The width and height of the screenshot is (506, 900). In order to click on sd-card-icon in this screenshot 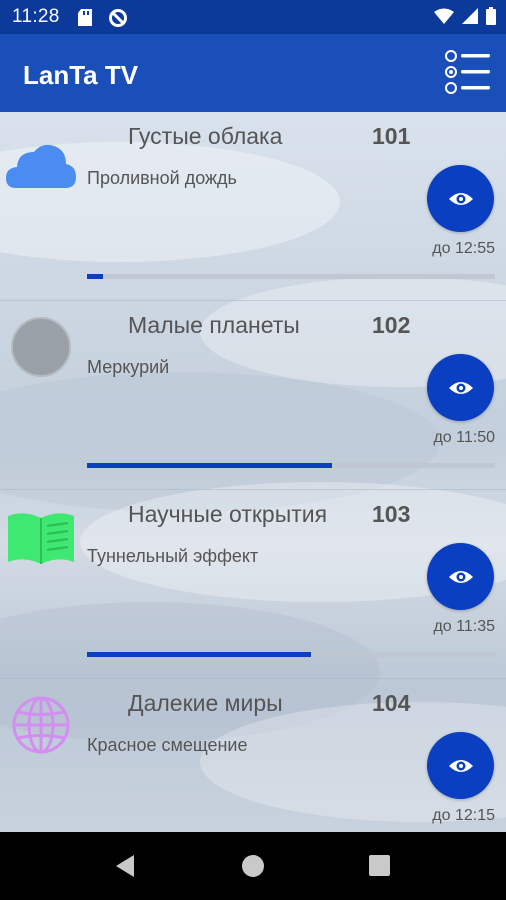, I will do `click(85, 20)`.